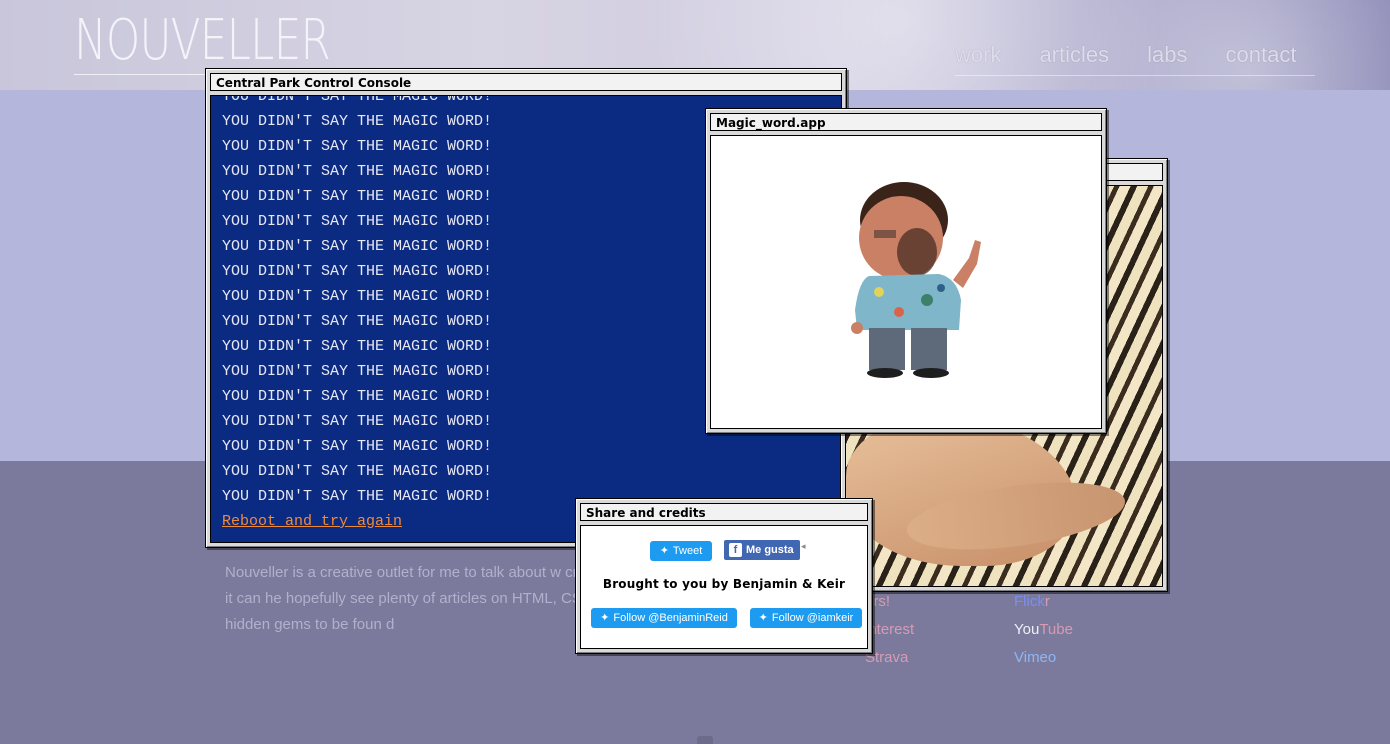 The height and width of the screenshot is (744, 1390). What do you see at coordinates (202, 41) in the screenshot?
I see `site-logo: NOUVELLER` at bounding box center [202, 41].